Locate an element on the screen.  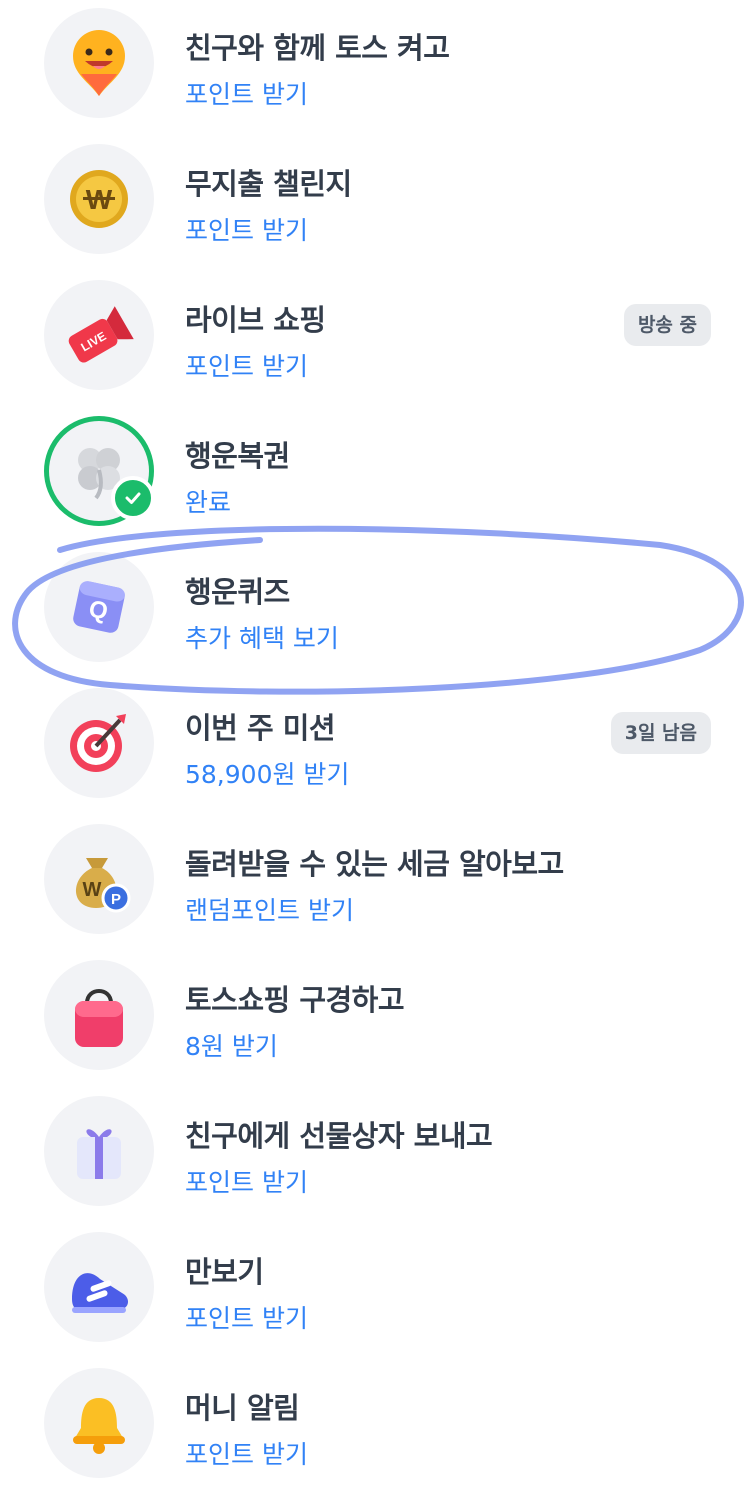
item-action-link: 랜덤포인트 받기 is located at coordinates (269, 909).